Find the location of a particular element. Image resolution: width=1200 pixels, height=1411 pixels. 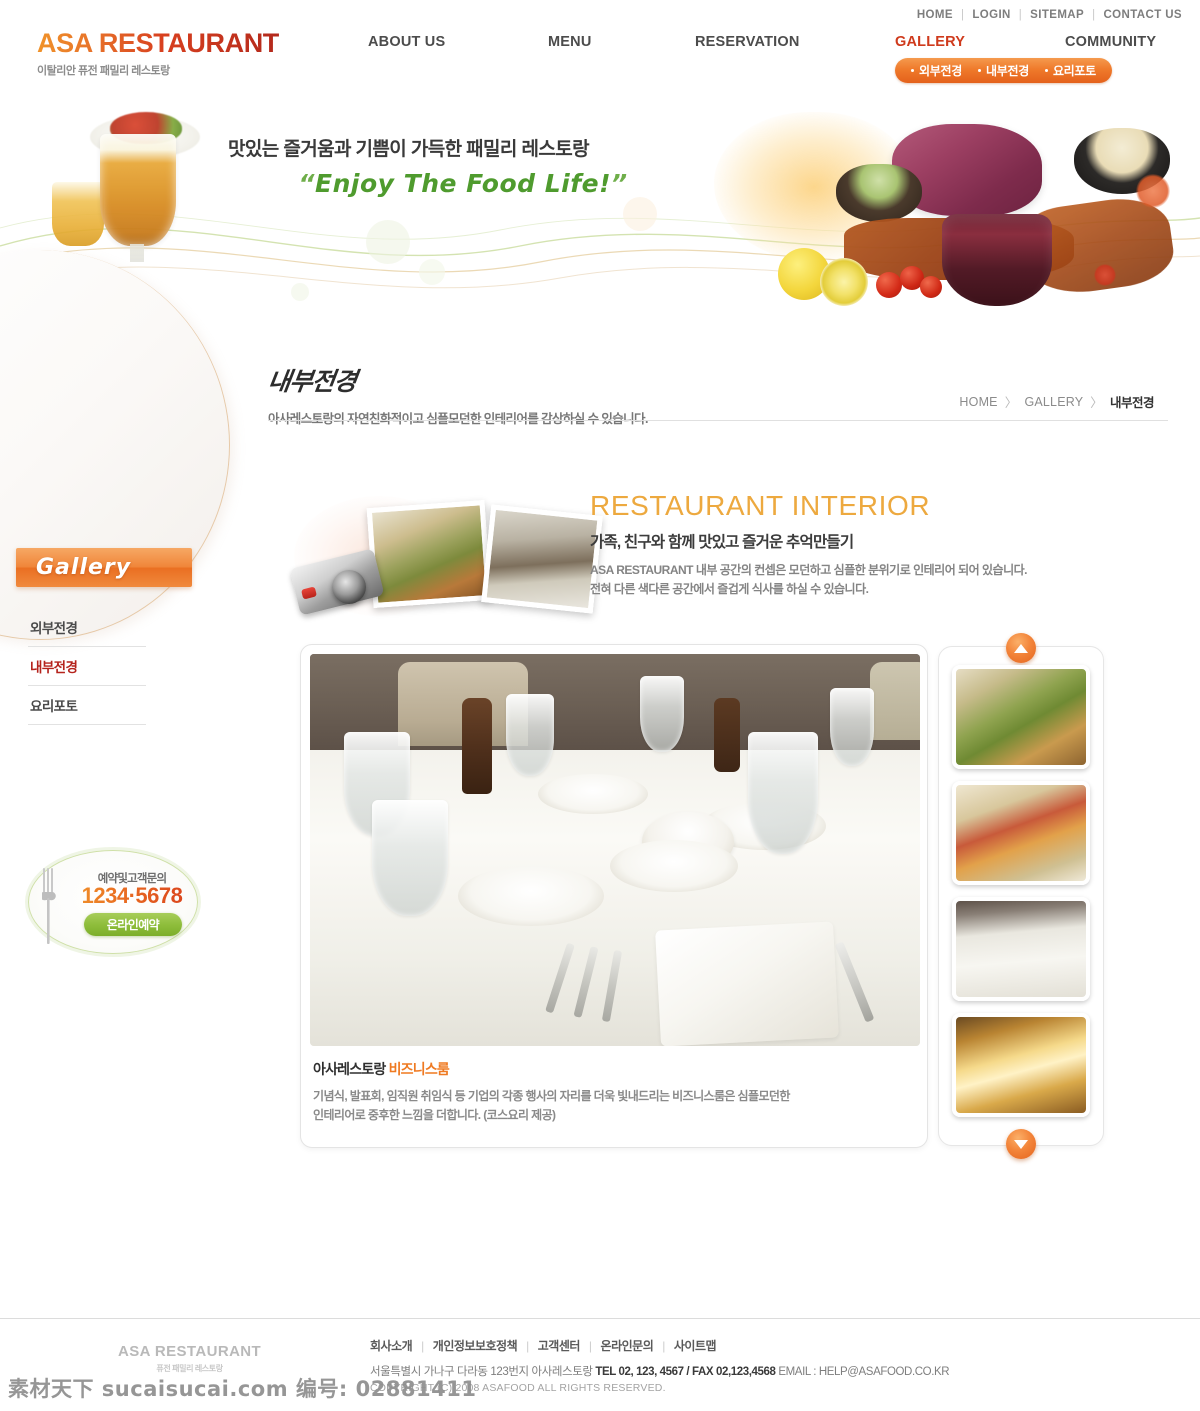

hero-slogan-text: Enjoy The Food Life! is located at coordinates (463, 183).